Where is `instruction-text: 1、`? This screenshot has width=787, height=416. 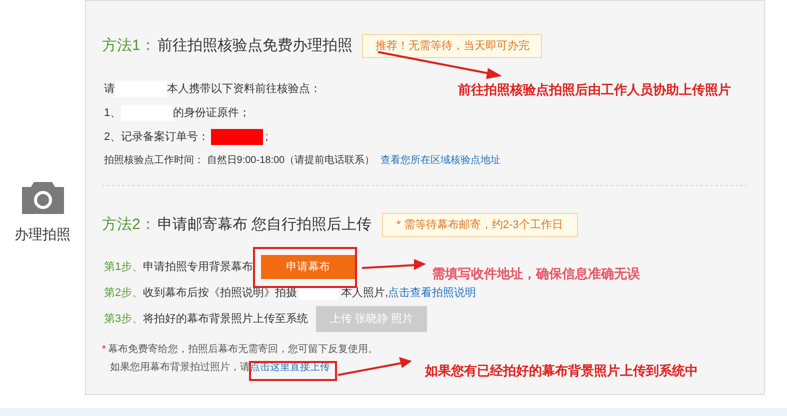 instruction-text: 1、 is located at coordinates (113, 113).